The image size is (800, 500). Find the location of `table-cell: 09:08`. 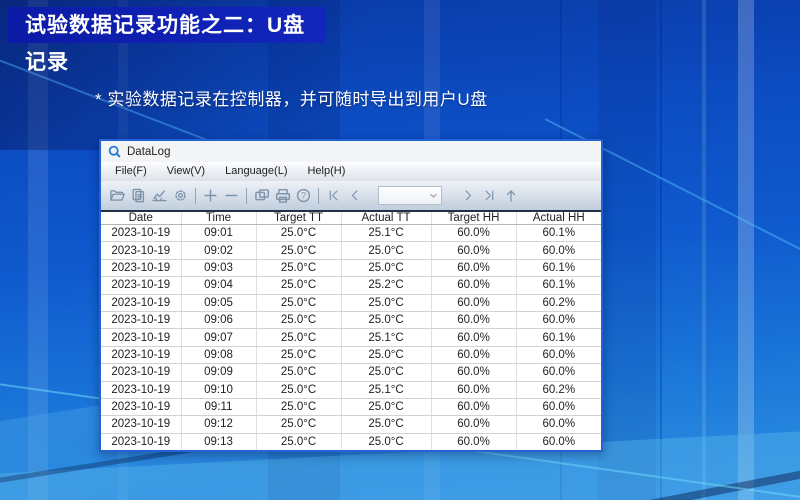

table-cell: 09:08 is located at coordinates (219, 355).